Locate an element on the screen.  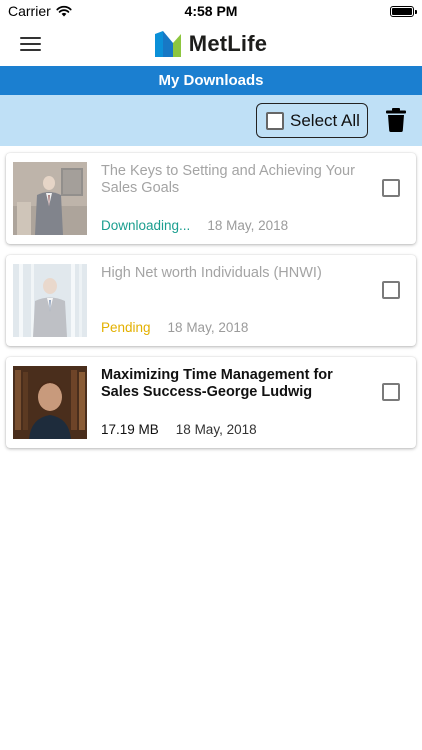
select-all-button: Select All is located at coordinates (312, 120).